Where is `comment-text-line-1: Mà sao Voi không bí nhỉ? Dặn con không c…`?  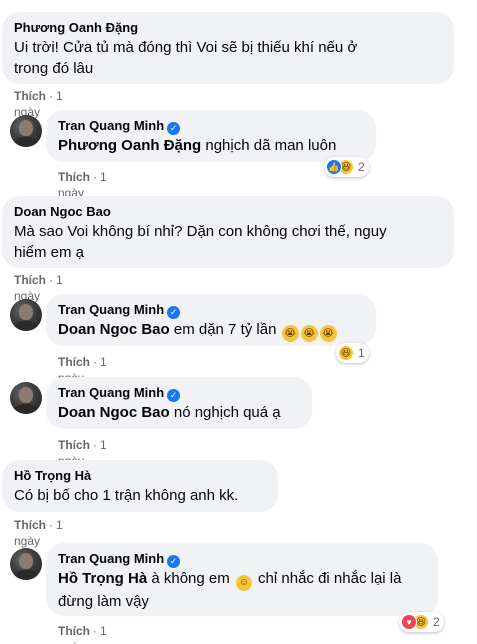
comment-text-line-1: Mà sao Voi không bí nhỉ? Dặn con không c… is located at coordinates (200, 231).